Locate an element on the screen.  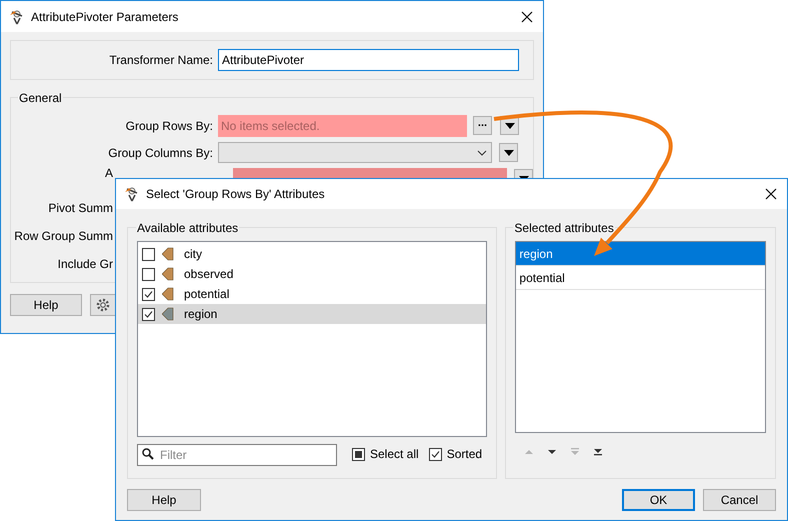
attribute-row: city is located at coordinates (312, 254).